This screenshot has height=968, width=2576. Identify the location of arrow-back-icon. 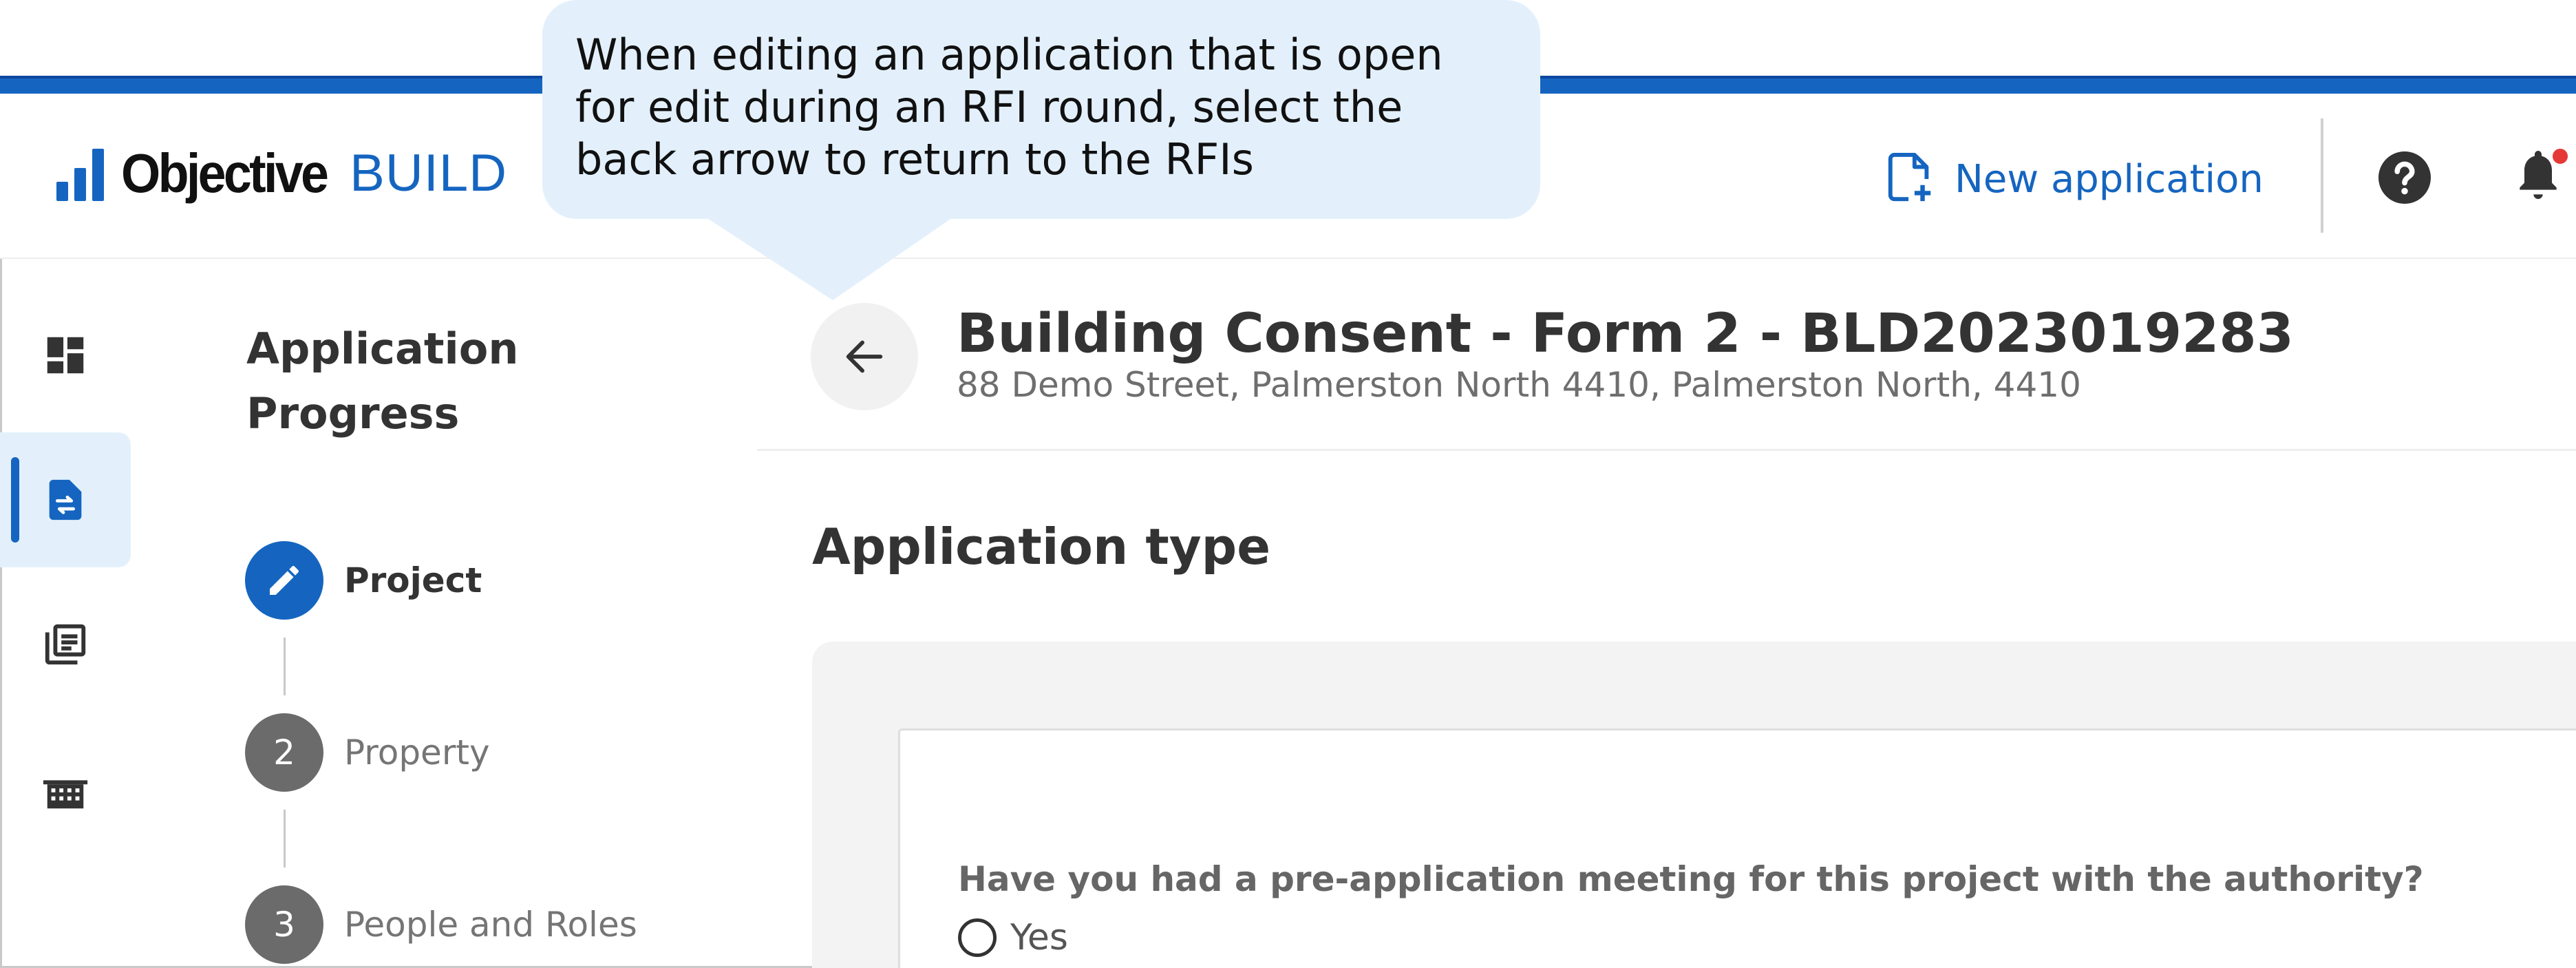
(864, 356).